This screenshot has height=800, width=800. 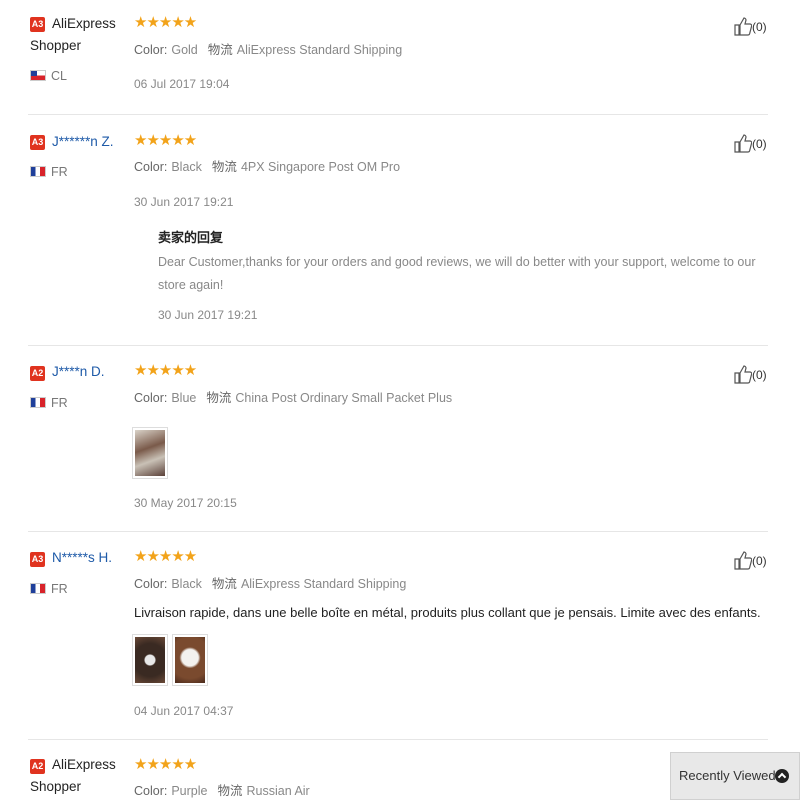 What do you see at coordinates (48, 76) in the screenshot?
I see `reviewer-country: CL` at bounding box center [48, 76].